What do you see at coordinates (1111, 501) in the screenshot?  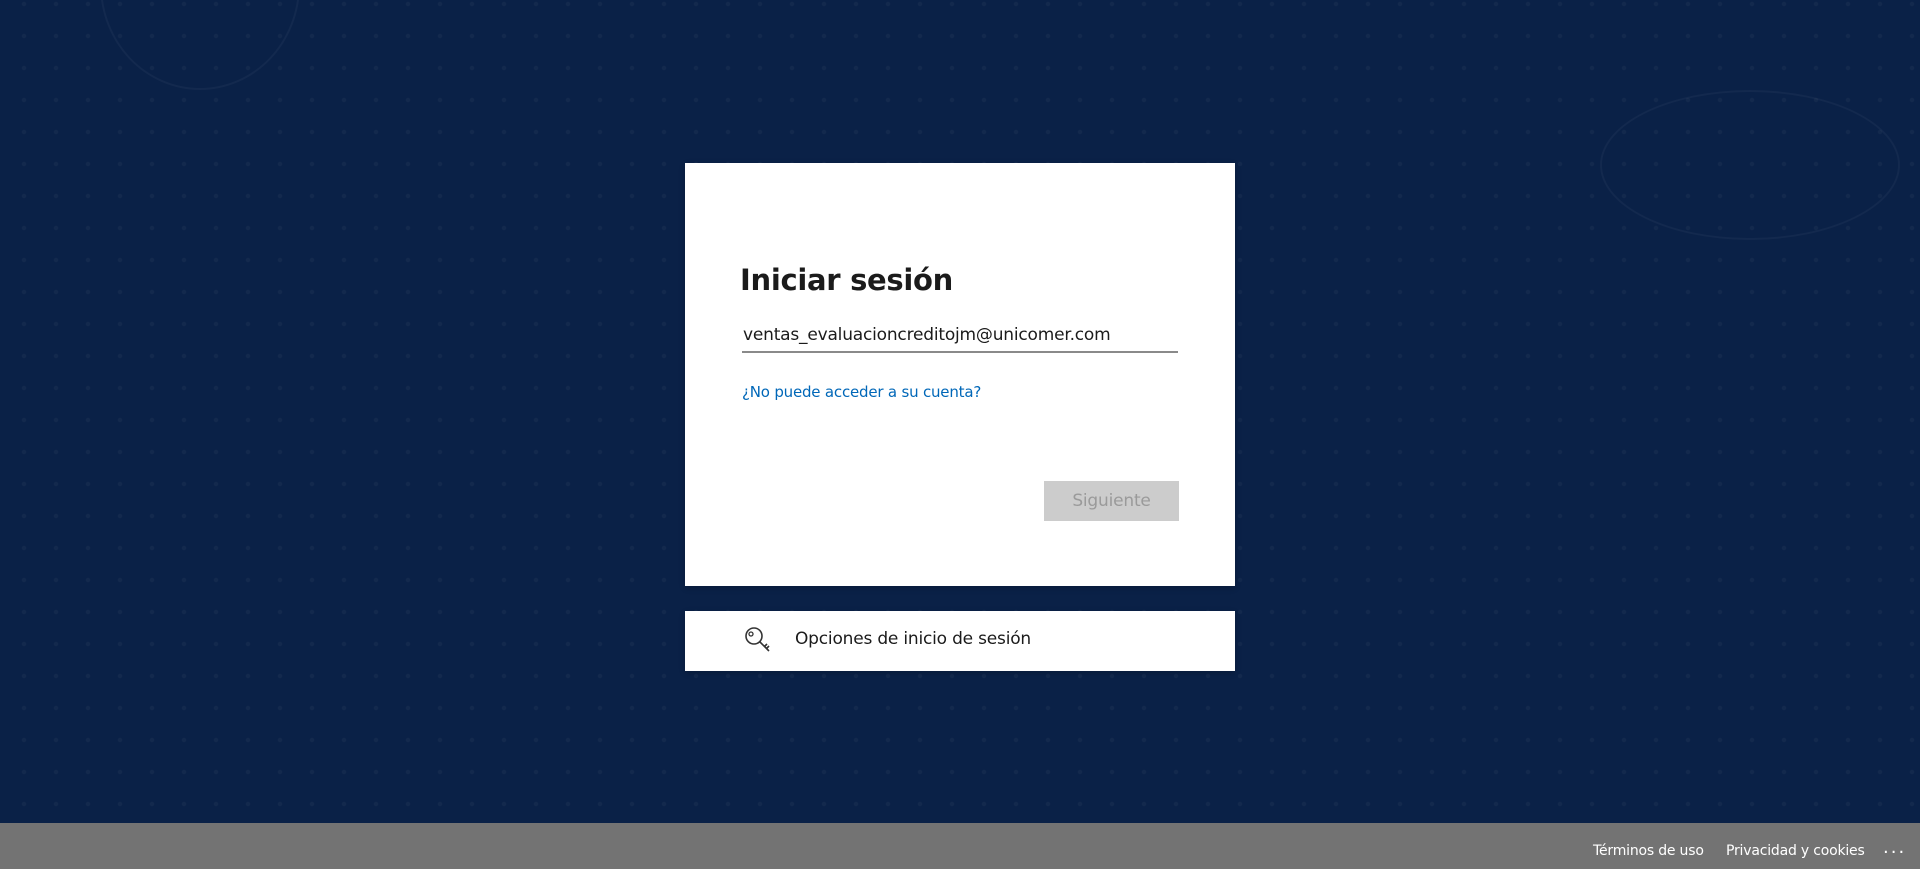 I see `next-button: Siguiente` at bounding box center [1111, 501].